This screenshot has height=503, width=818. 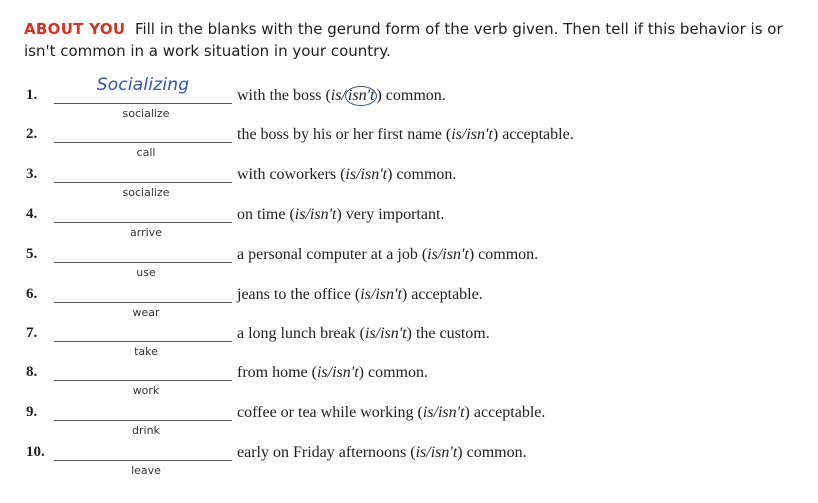 What do you see at coordinates (32, 214) in the screenshot?
I see `item-number: 4.` at bounding box center [32, 214].